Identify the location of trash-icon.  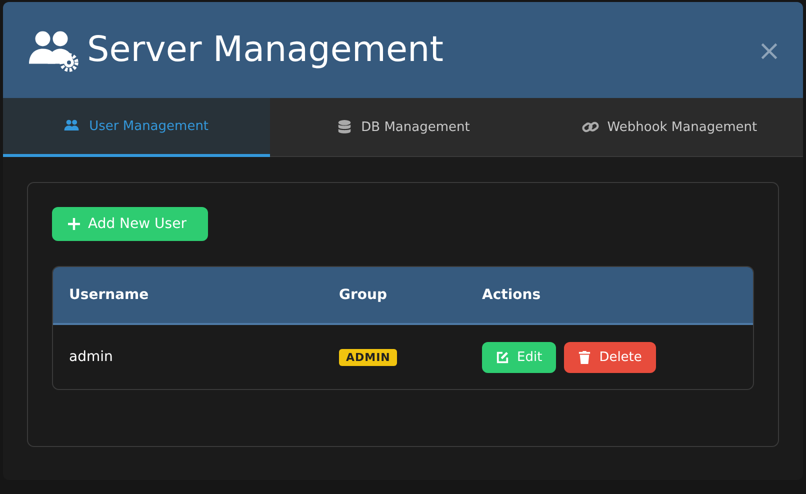
(585, 357).